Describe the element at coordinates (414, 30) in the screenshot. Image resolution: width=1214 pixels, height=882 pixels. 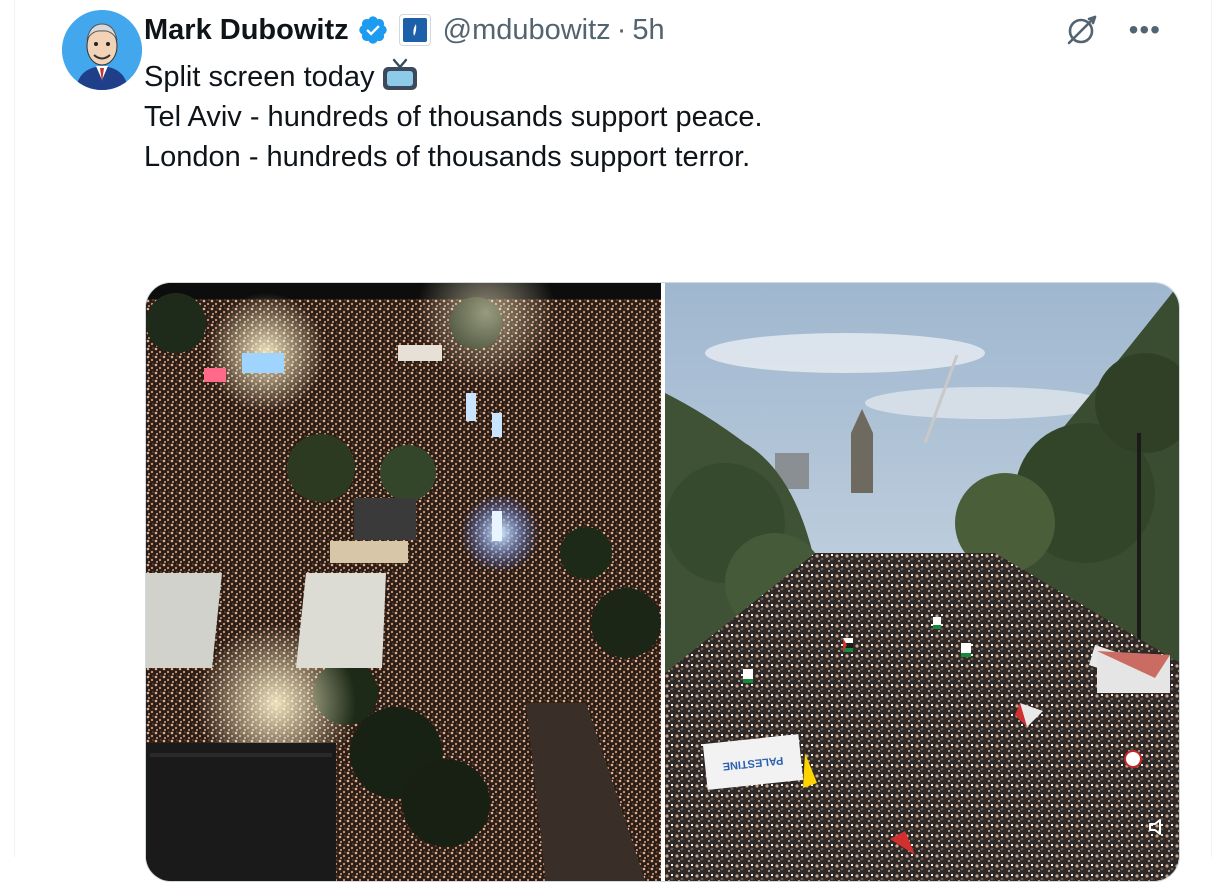
I see `affiliate-badge-icon` at that location.